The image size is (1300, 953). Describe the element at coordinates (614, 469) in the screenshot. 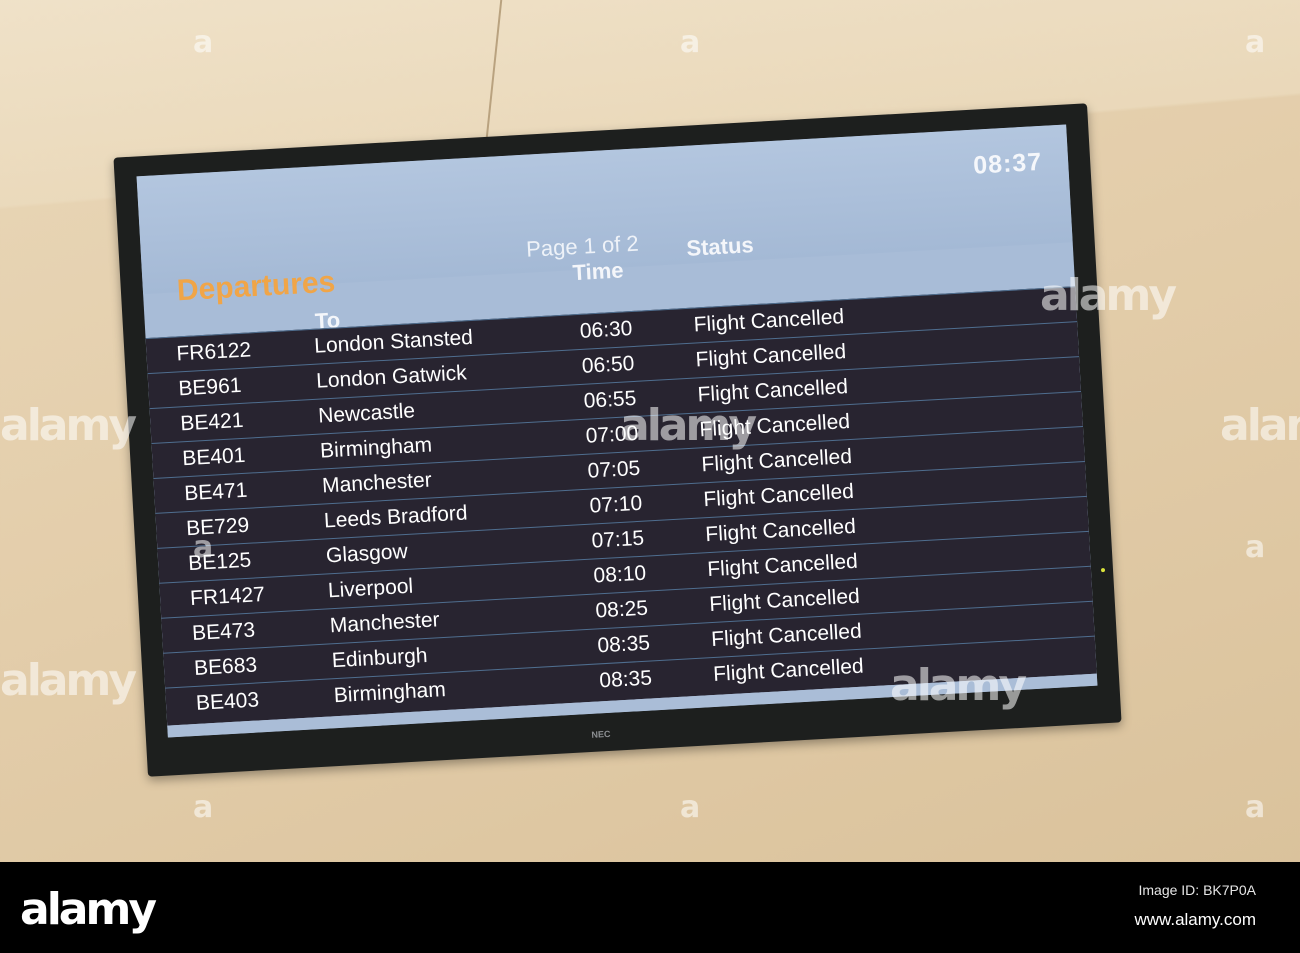

I see `departure-time: 07:05` at that location.